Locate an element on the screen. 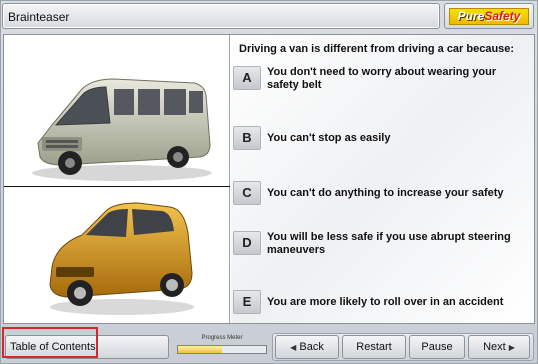 The width and height of the screenshot is (538, 364). puresafety-logo: PureSafety is located at coordinates (489, 16).